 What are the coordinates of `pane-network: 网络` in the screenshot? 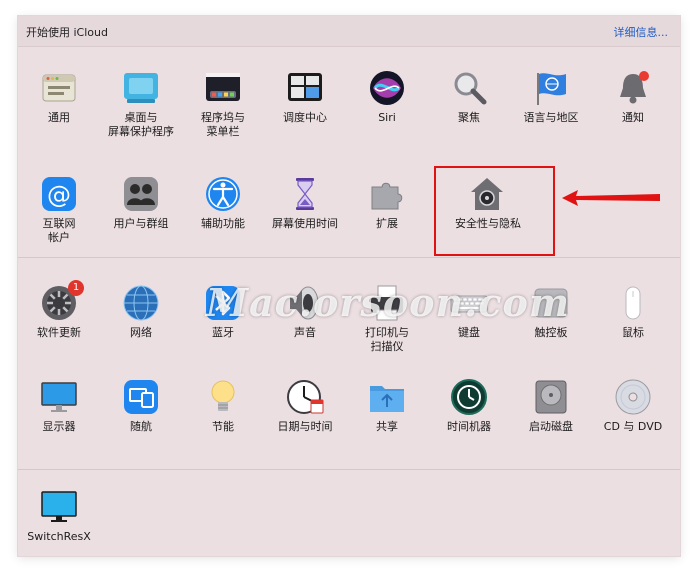 It's located at (141, 326).